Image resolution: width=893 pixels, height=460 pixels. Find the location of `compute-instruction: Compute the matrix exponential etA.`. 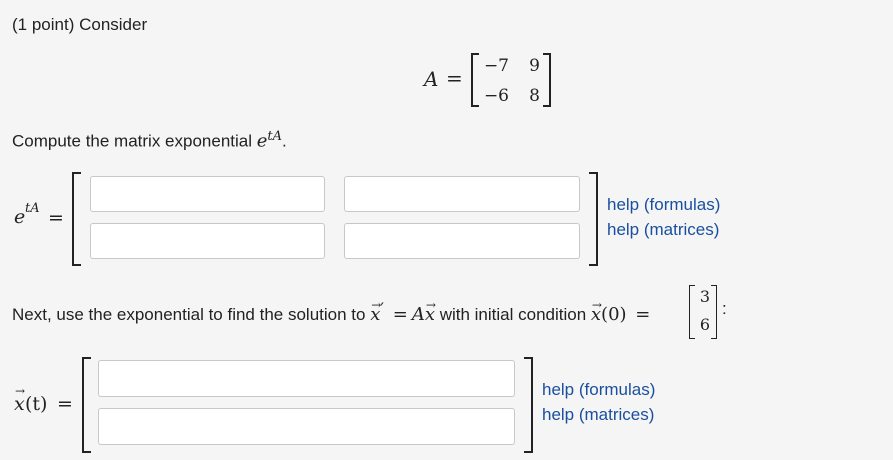

compute-instruction: Compute the matrix exponential etA. is located at coordinates (149, 139).